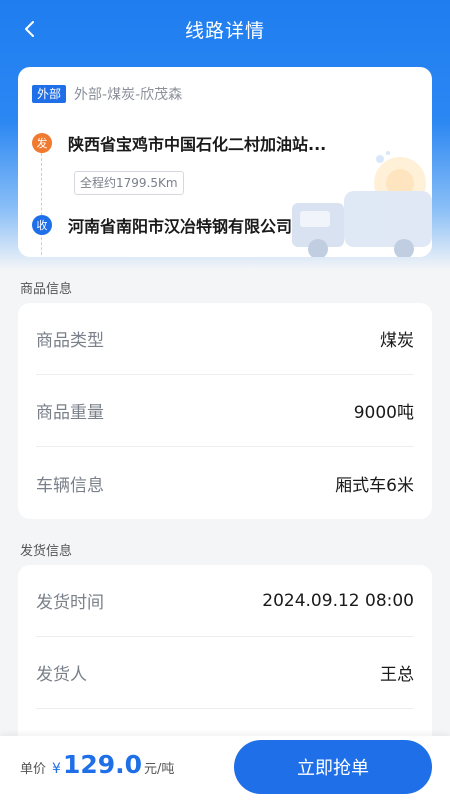 The image size is (450, 800). What do you see at coordinates (225, 601) in the screenshot?
I see `ship-time-row: 发货时间 2024.09.12 08:00` at bounding box center [225, 601].